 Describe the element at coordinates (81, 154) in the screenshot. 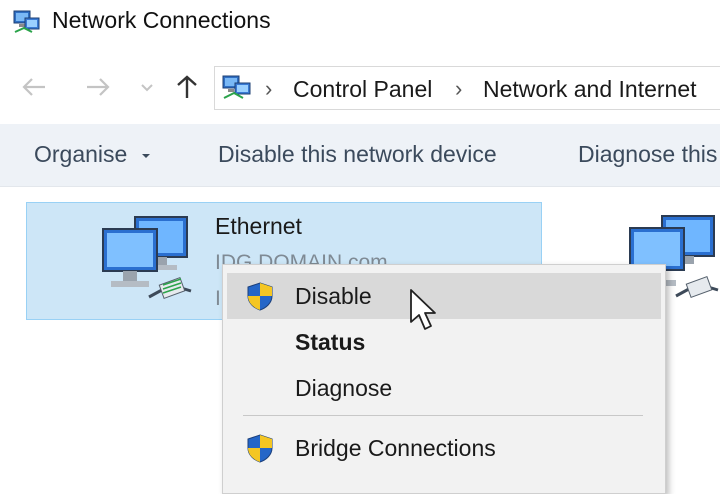

I see `organise-label: Organise` at that location.